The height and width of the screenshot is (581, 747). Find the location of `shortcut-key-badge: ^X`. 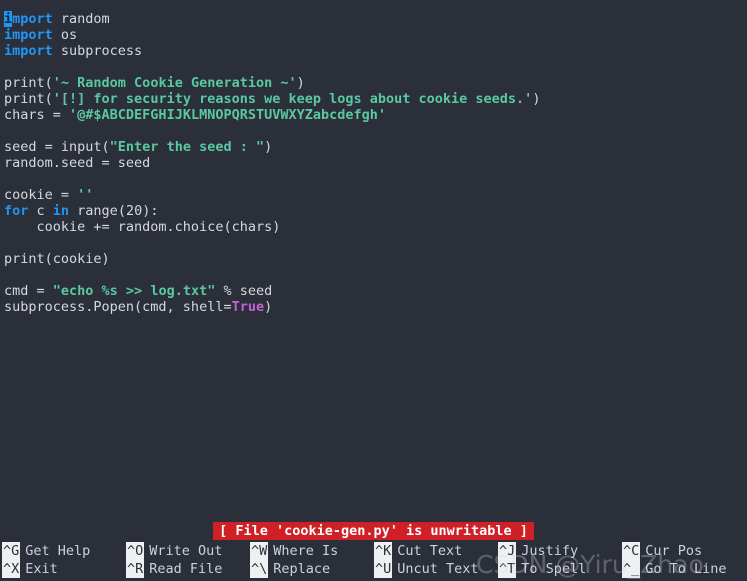

shortcut-key-badge: ^X is located at coordinates (11, 569).